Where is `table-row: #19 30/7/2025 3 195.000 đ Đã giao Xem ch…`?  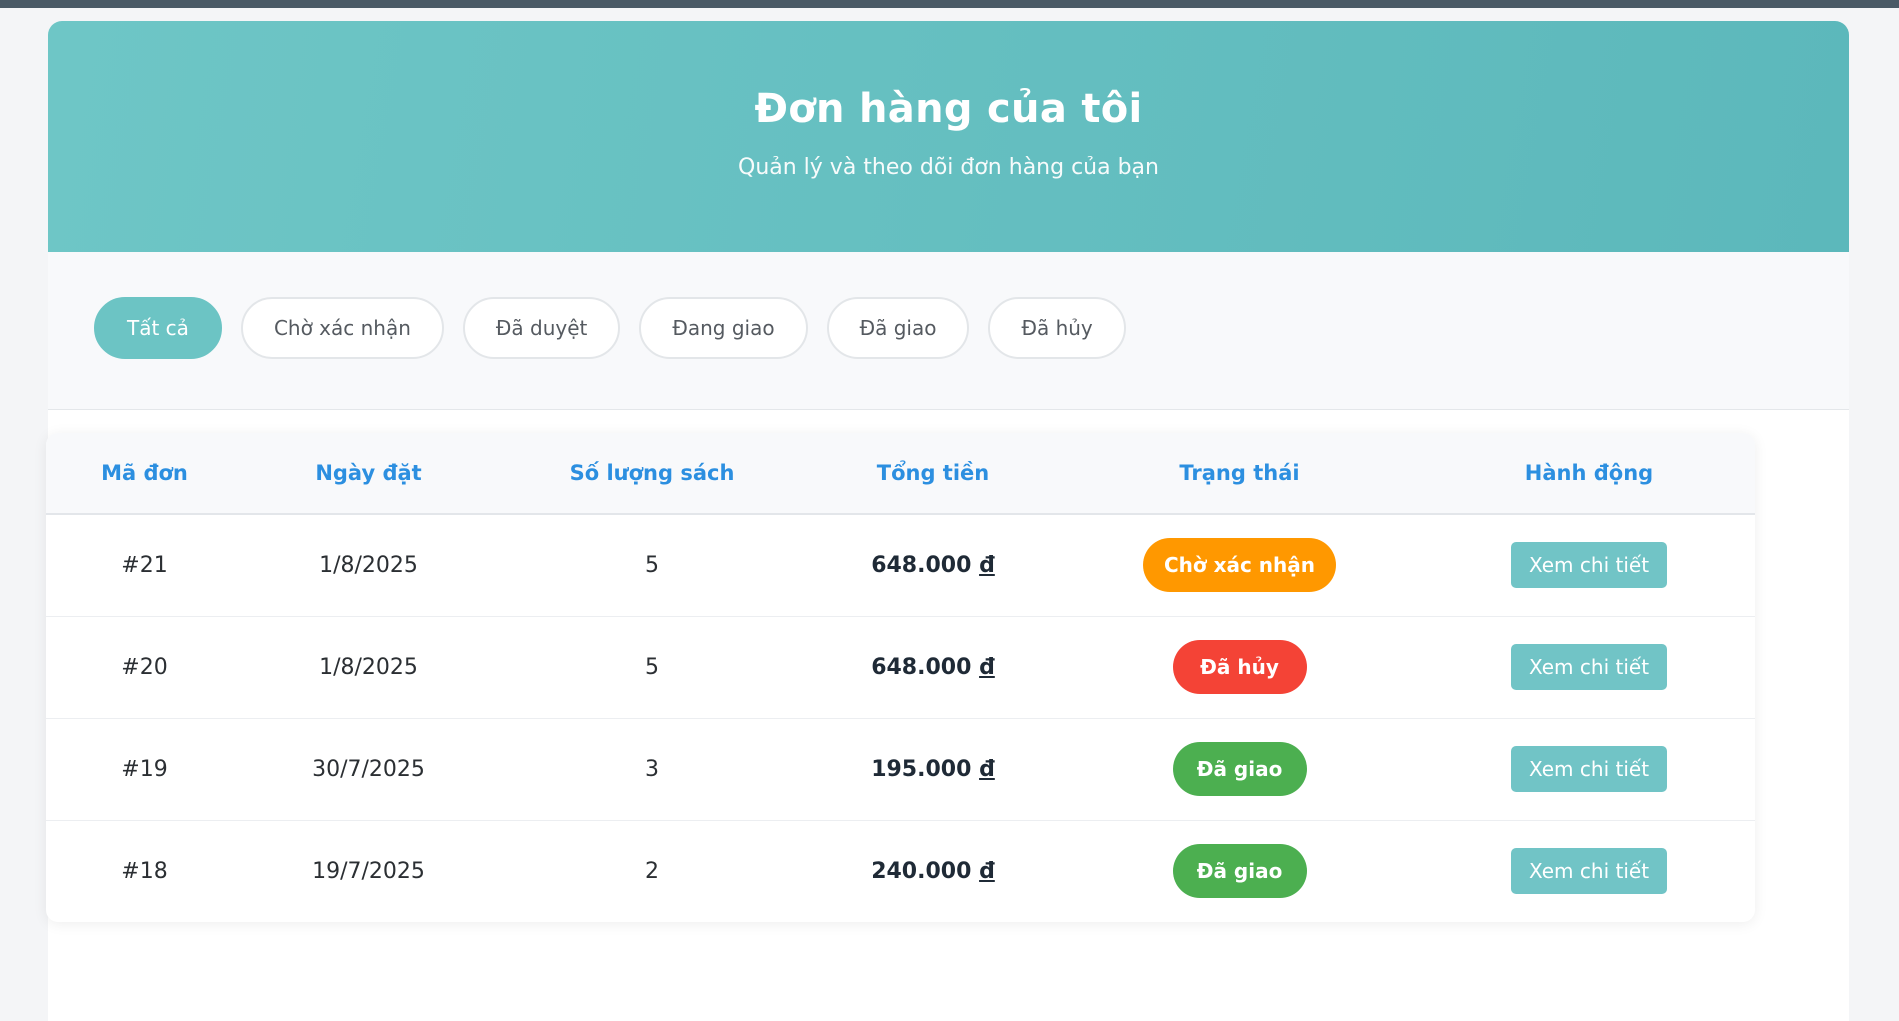 table-row: #19 30/7/2025 3 195.000 đ Đã giao Xem ch… is located at coordinates (900, 769).